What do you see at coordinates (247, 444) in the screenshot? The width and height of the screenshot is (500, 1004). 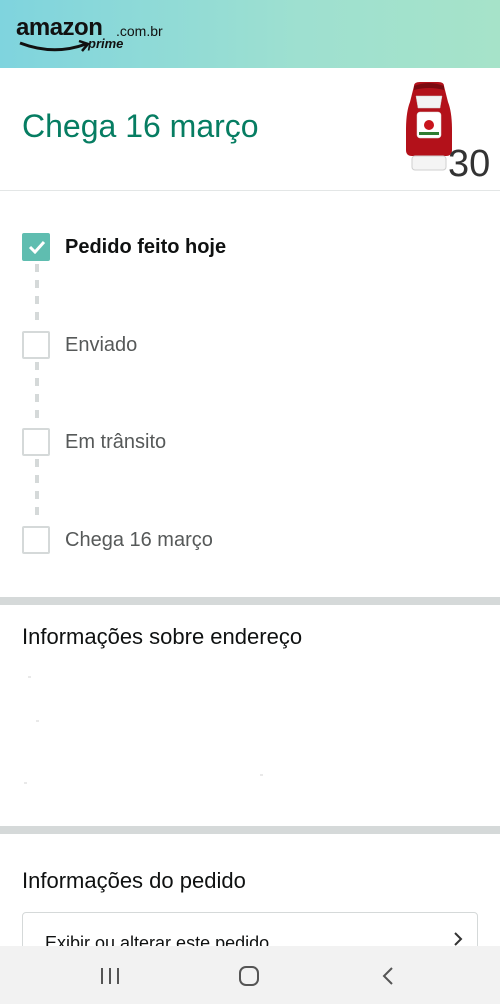 I see `step-in-transit: Em trânsito` at bounding box center [247, 444].